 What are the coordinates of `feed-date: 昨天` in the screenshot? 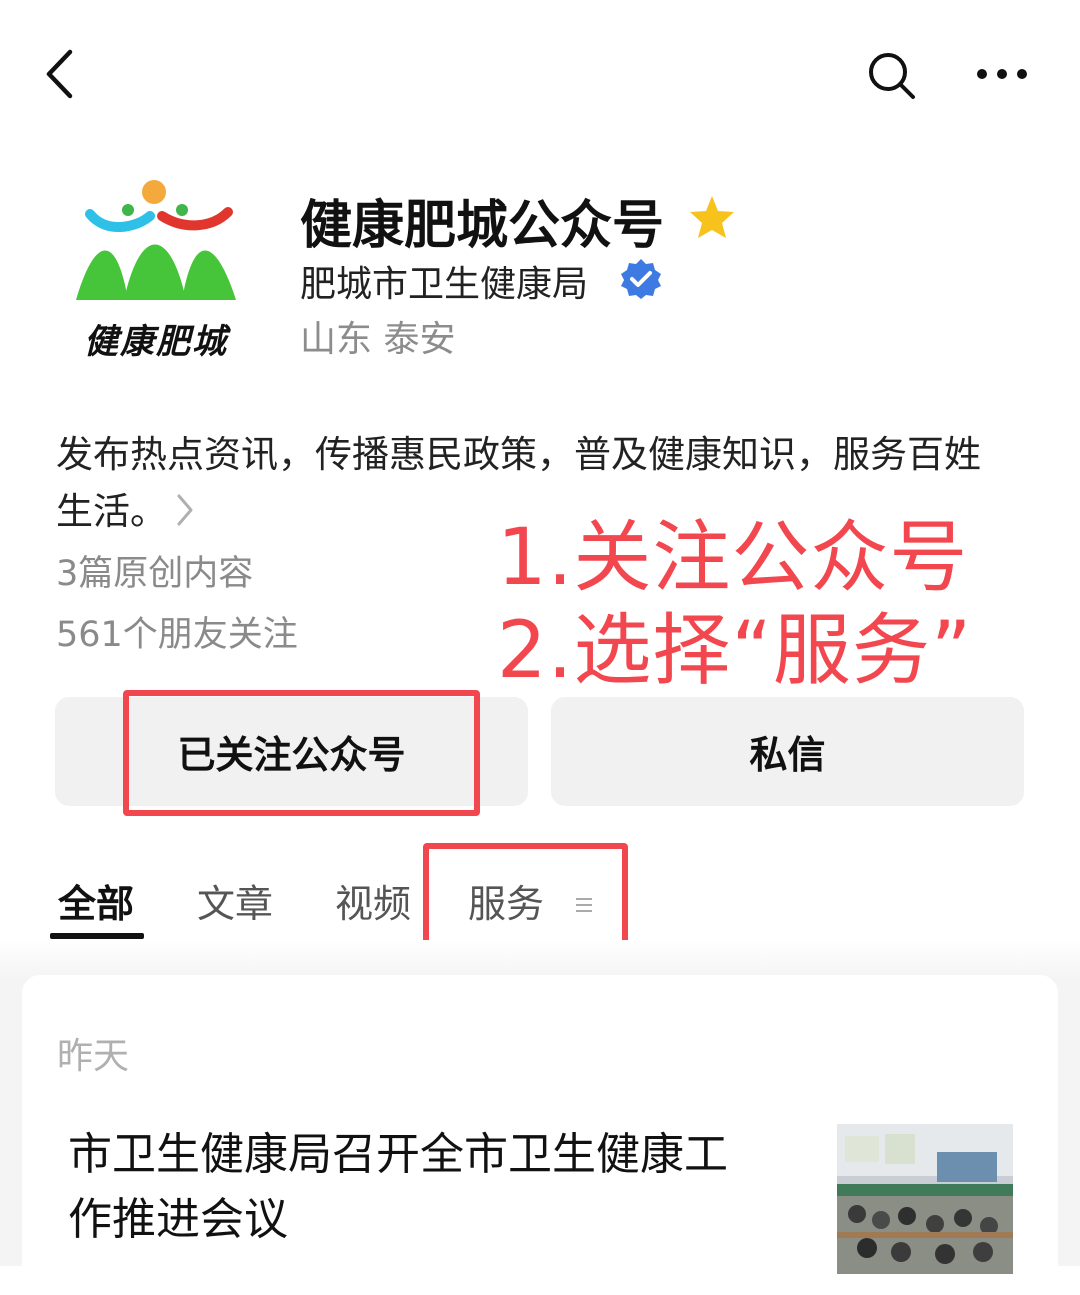 It's located at (93, 1056).